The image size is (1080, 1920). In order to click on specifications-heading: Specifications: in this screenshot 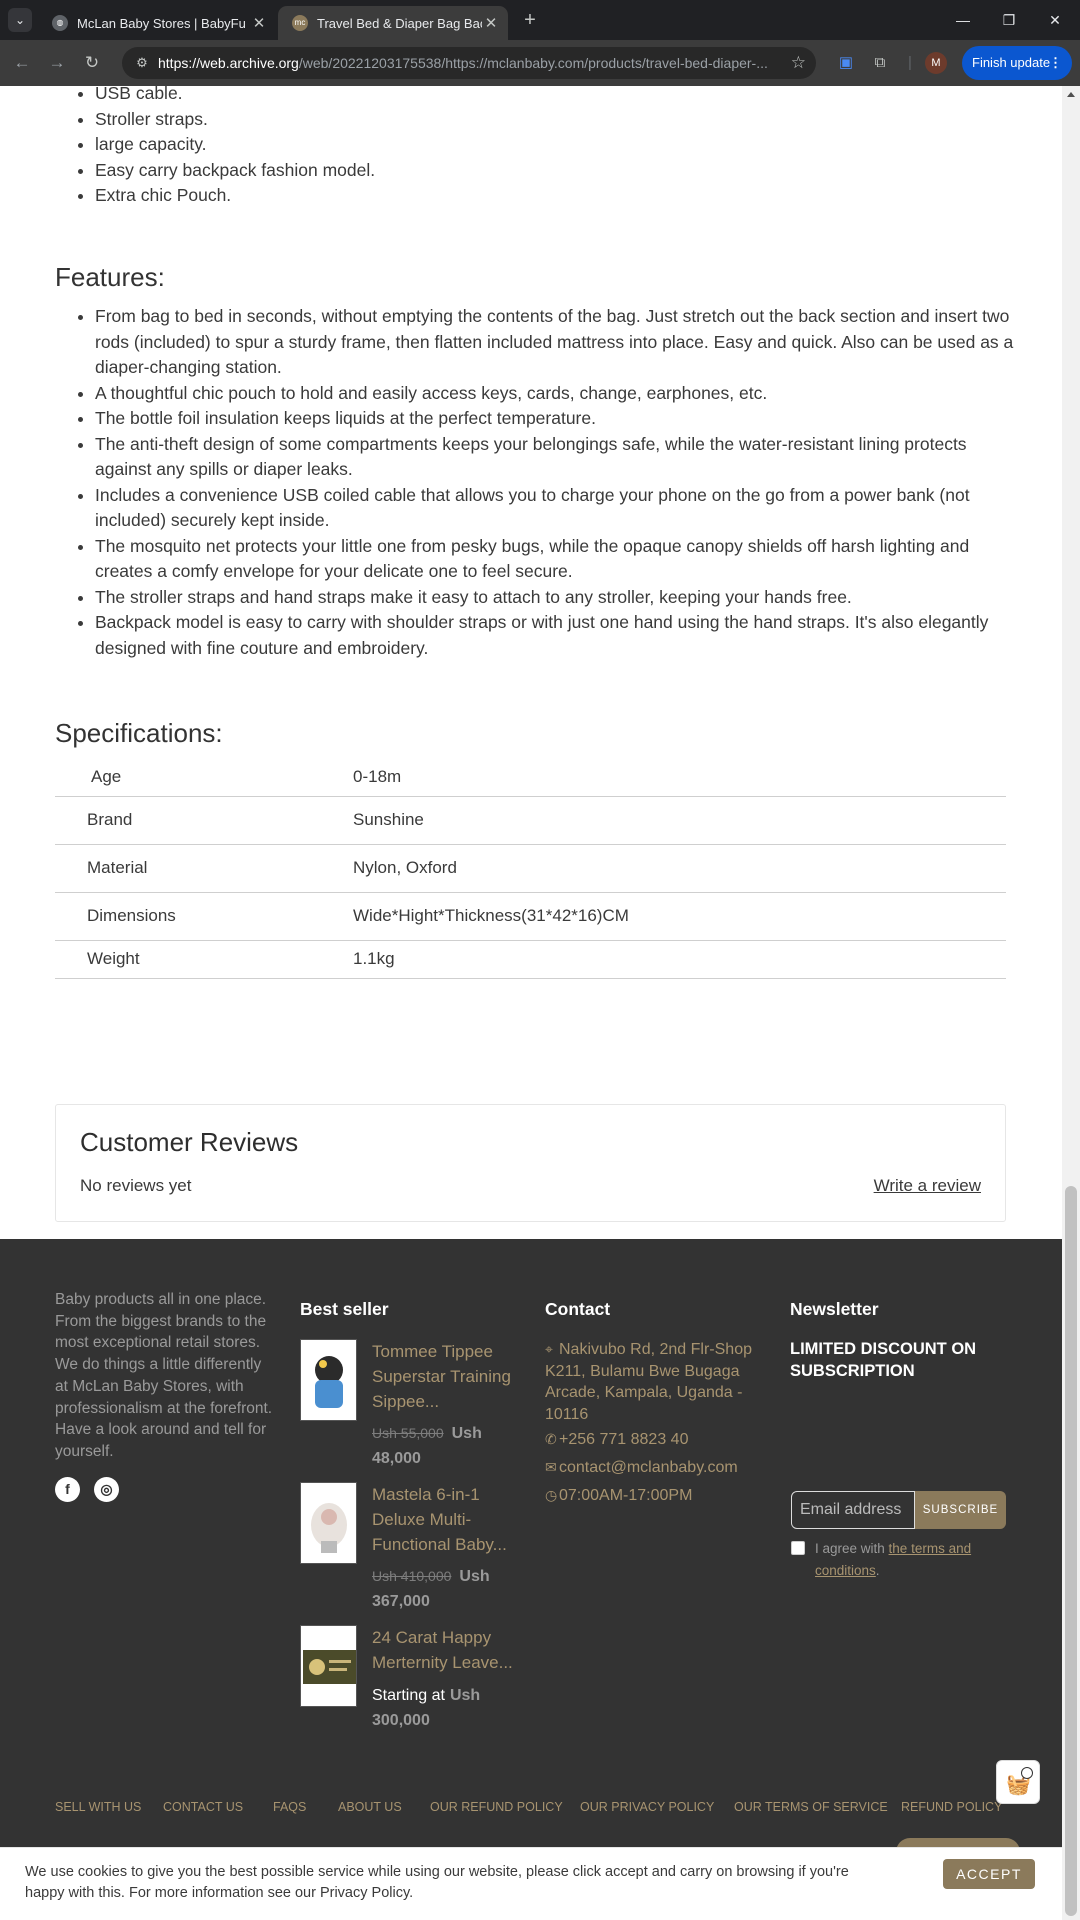, I will do `click(139, 733)`.